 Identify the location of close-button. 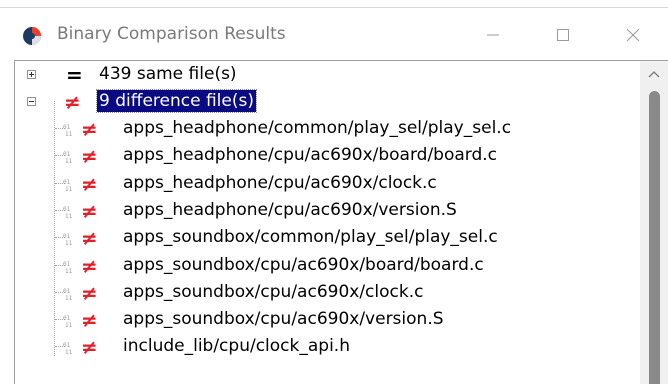
(633, 35).